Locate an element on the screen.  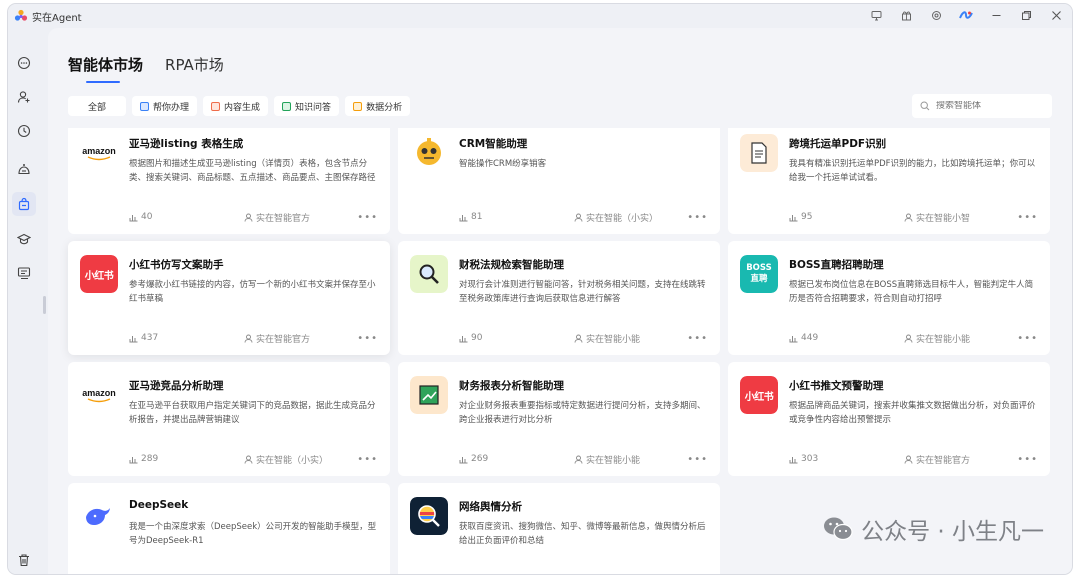
agent-card-title: 财务报表分析智能助理 is located at coordinates (511, 386).